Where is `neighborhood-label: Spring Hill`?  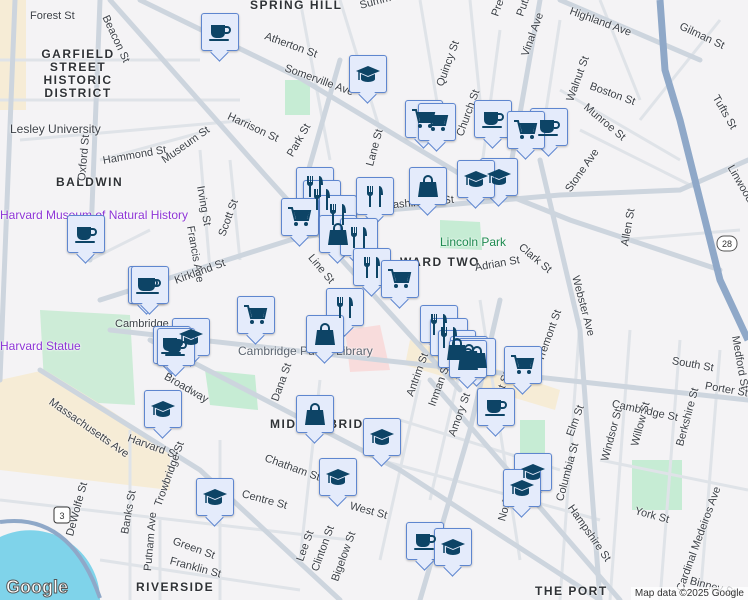
neighborhood-label: Spring Hill is located at coordinates (296, 6).